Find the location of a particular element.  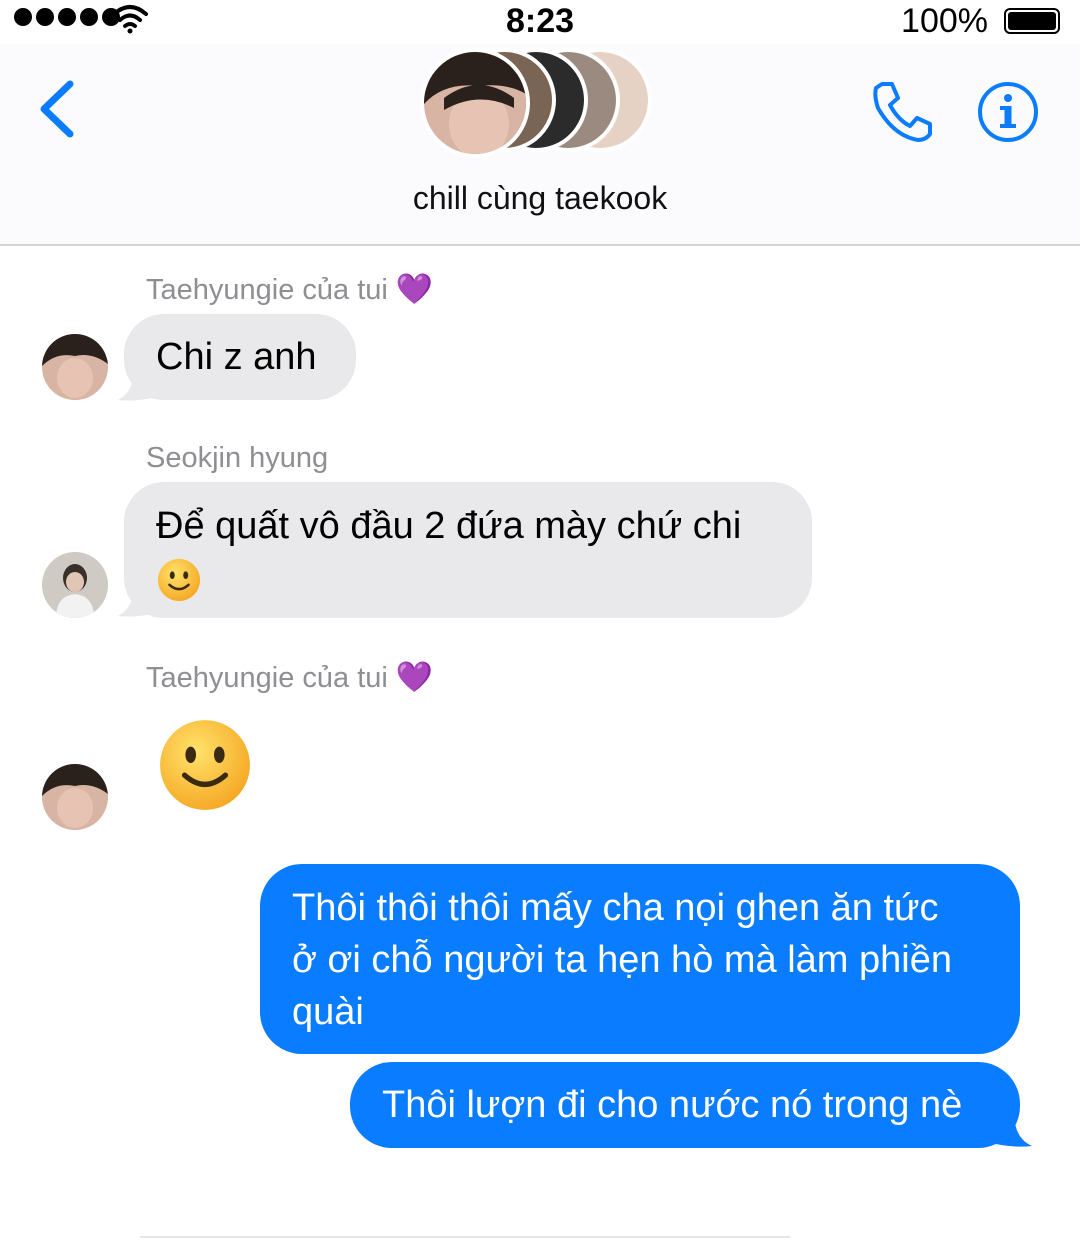

message-bubble-outgoing: Thôi lượn đi cho nước nó trong nè is located at coordinates (685, 1105).